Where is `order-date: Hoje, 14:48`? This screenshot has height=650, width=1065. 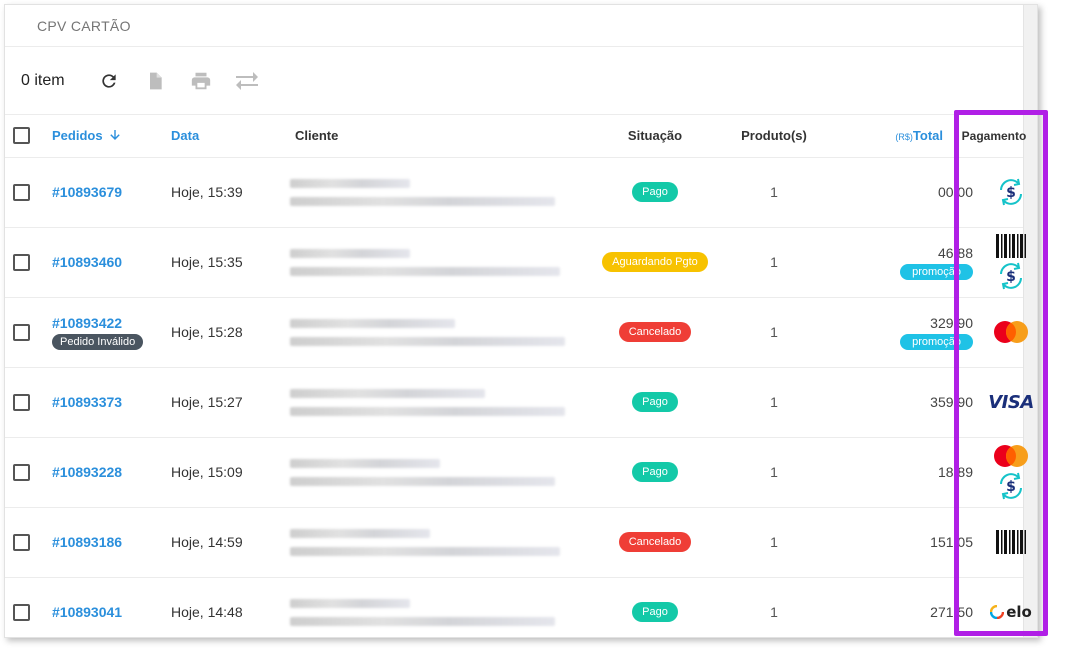
order-date: Hoje, 14:48 is located at coordinates (207, 612).